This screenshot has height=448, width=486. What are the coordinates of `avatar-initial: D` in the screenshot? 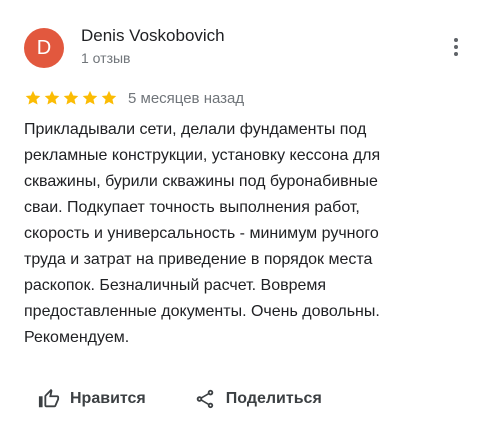 It's located at (44, 48).